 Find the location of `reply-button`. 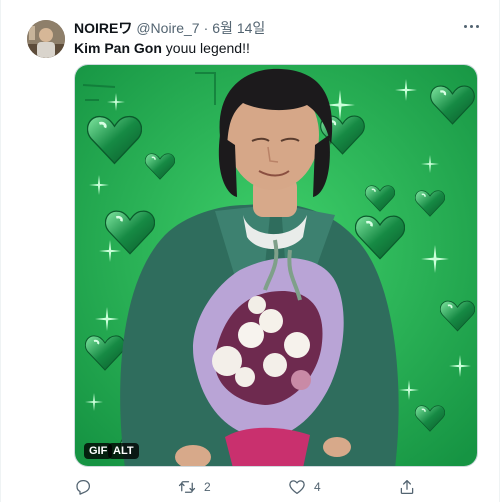

reply-button is located at coordinates (87, 487).